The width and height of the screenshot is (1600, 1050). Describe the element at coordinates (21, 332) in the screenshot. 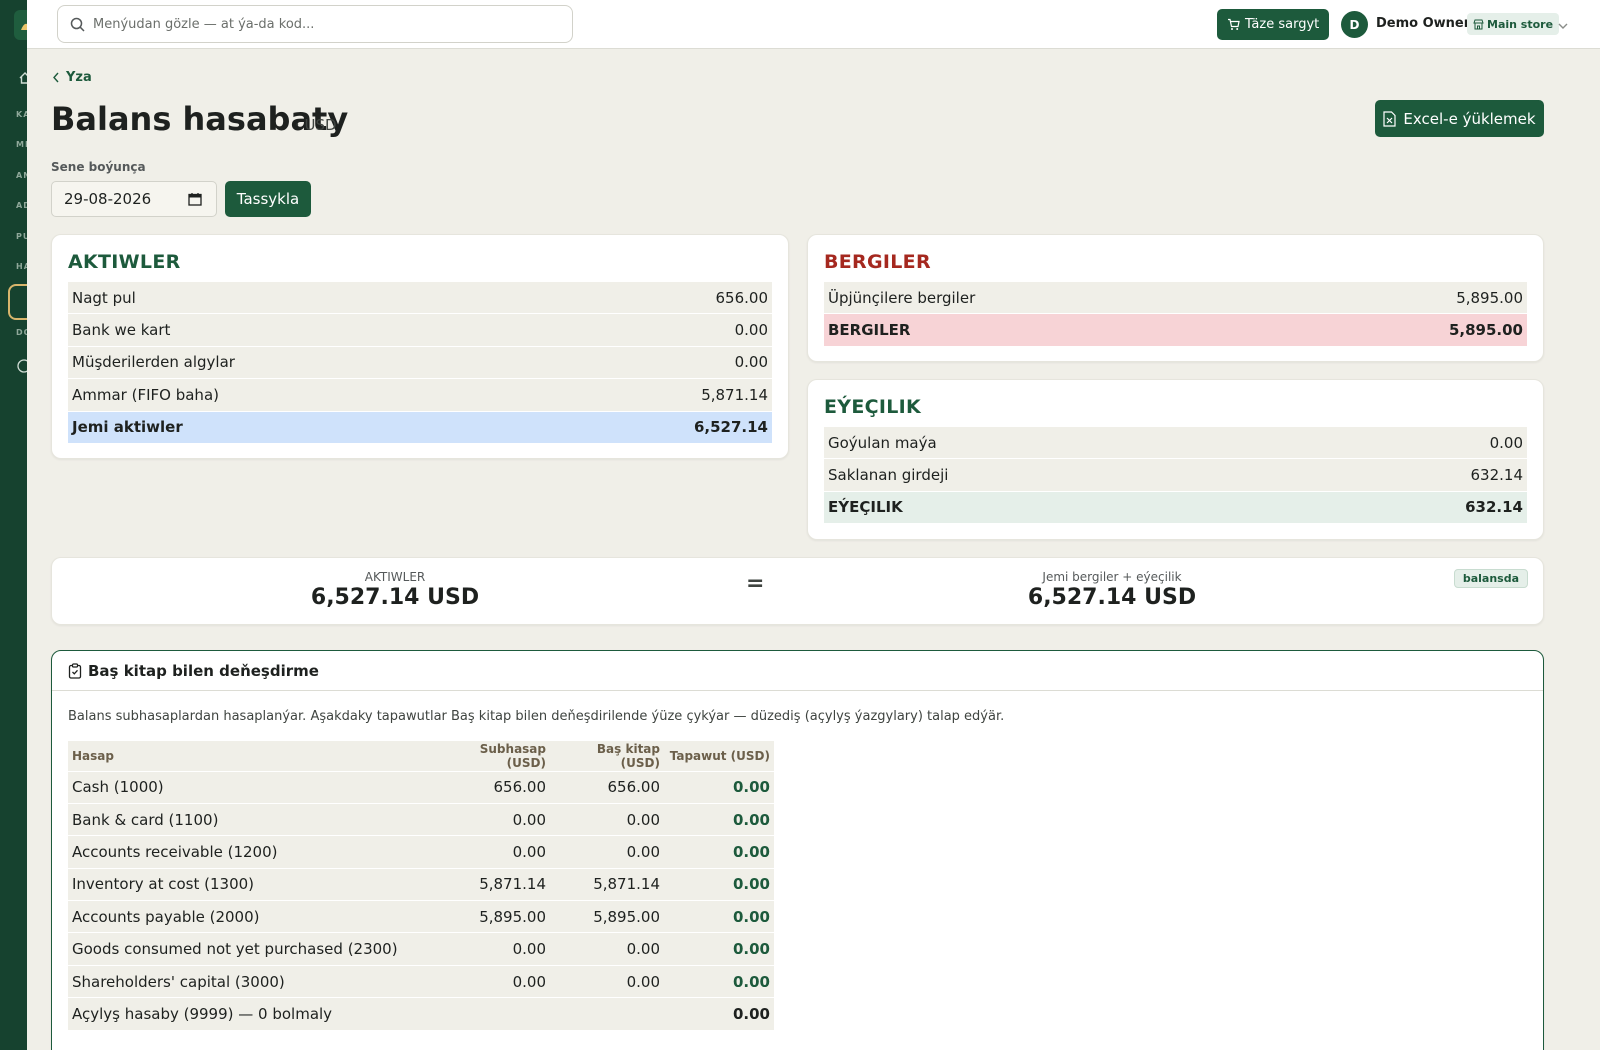

I see `sidebar-section-7: DO` at that location.